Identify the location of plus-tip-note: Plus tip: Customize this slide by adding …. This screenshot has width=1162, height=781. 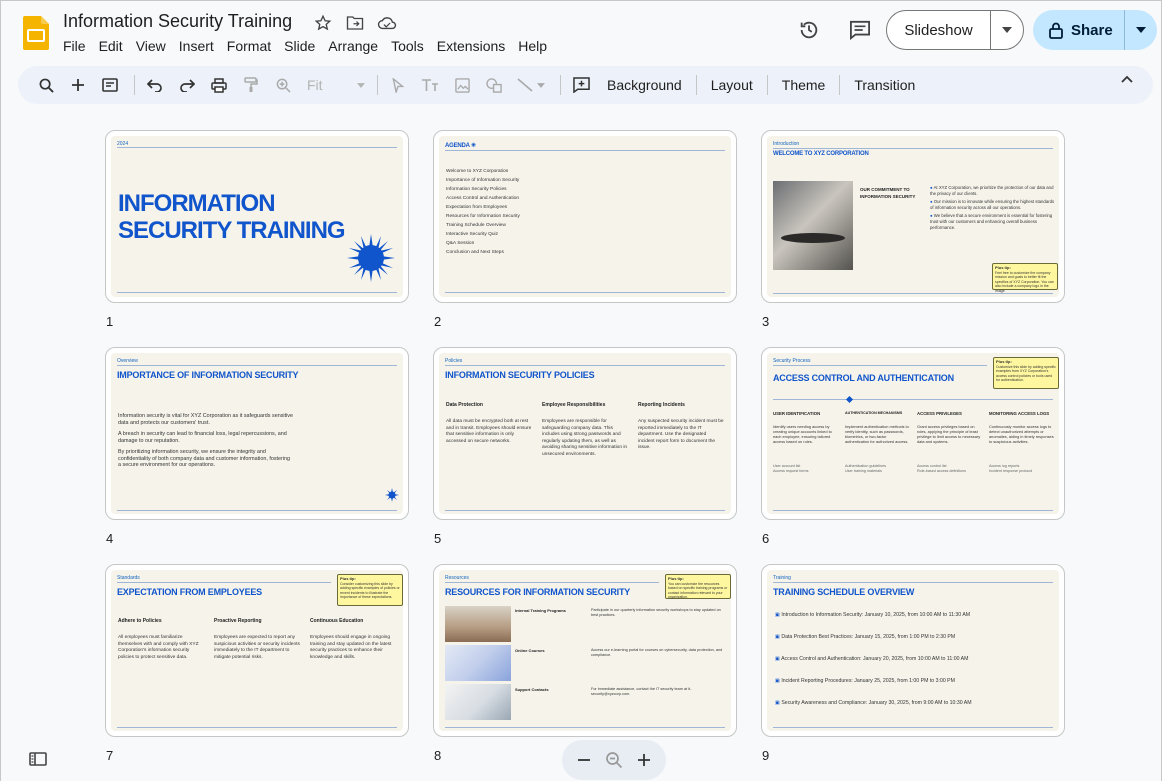
(1026, 373).